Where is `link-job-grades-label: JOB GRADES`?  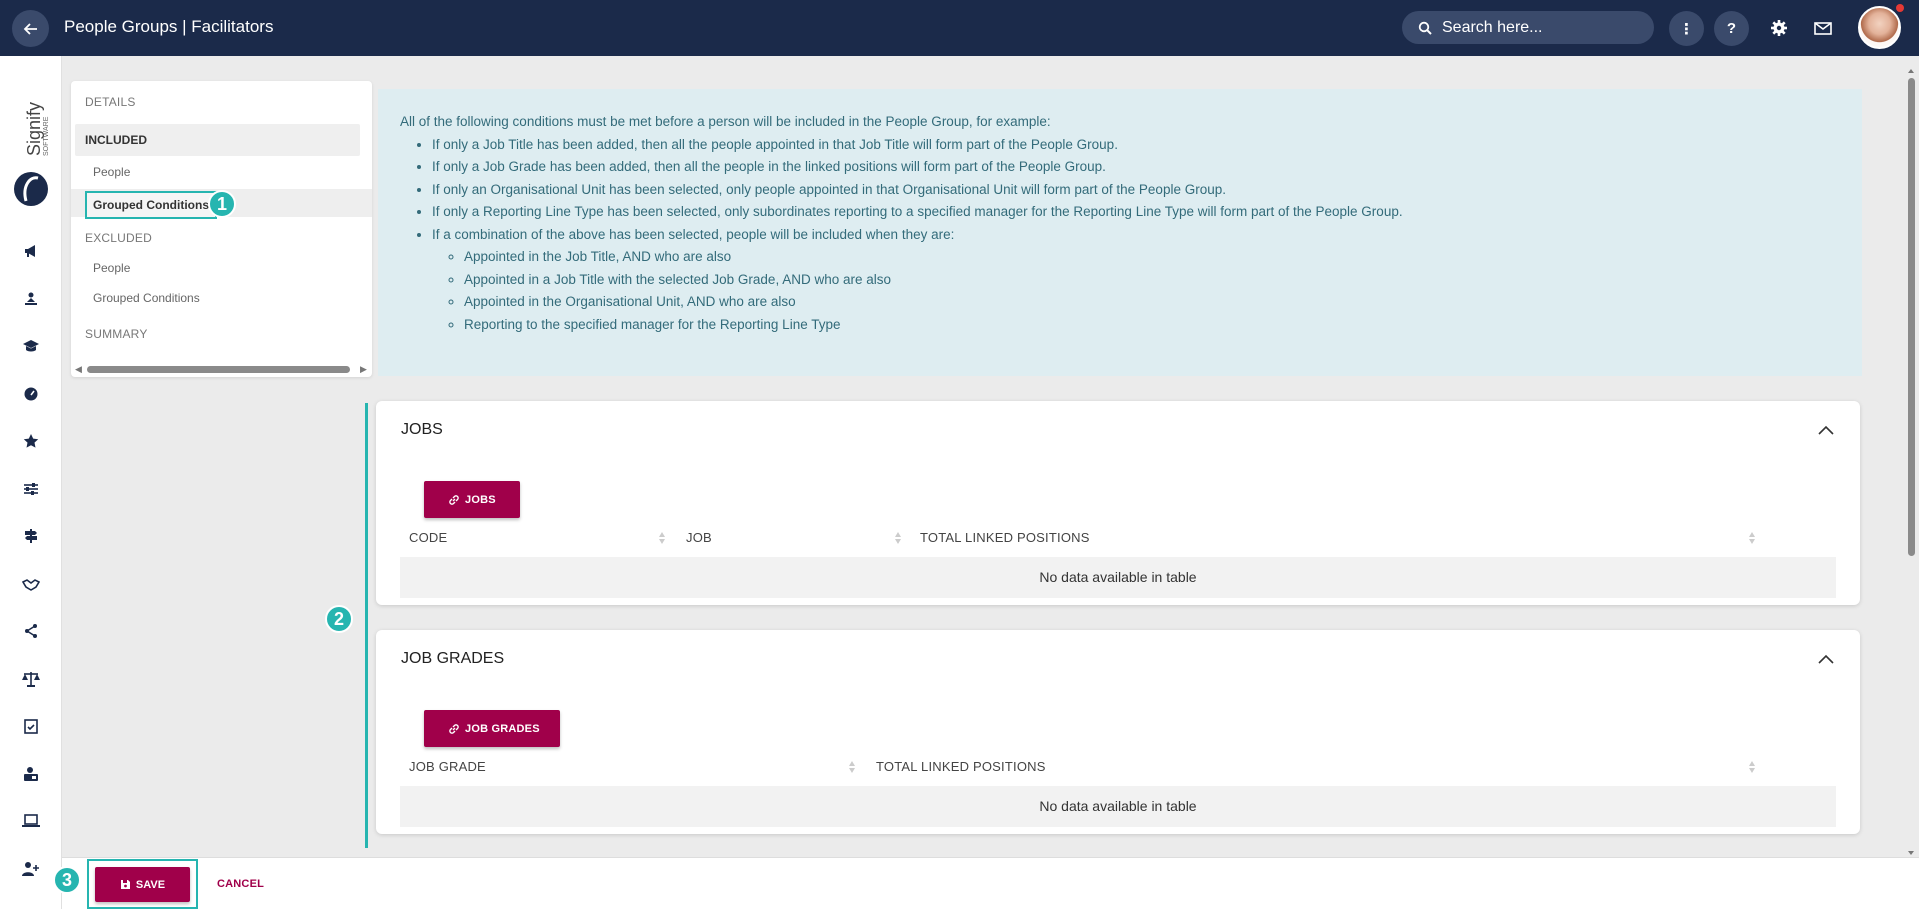
link-job-grades-label: JOB GRADES is located at coordinates (502, 728).